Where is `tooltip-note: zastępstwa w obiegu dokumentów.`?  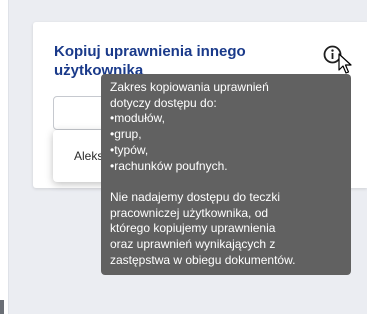 tooltip-note: zastępstwa w obiegu dokumentów. is located at coordinates (203, 259).